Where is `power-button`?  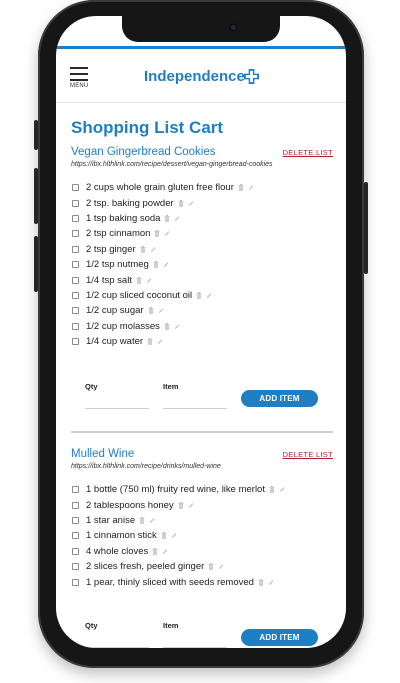 power-button is located at coordinates (366, 228).